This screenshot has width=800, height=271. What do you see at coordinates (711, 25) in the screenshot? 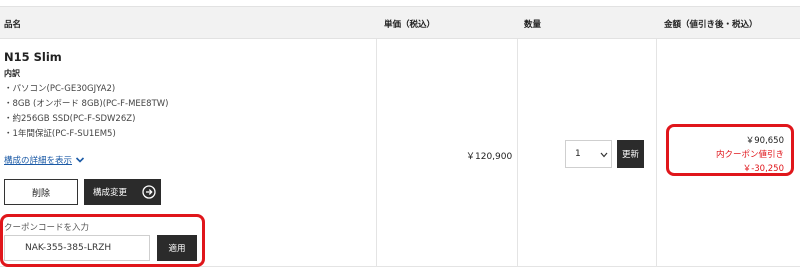
I see `column-header-amount: 金額（値引き後・税込）` at bounding box center [711, 25].